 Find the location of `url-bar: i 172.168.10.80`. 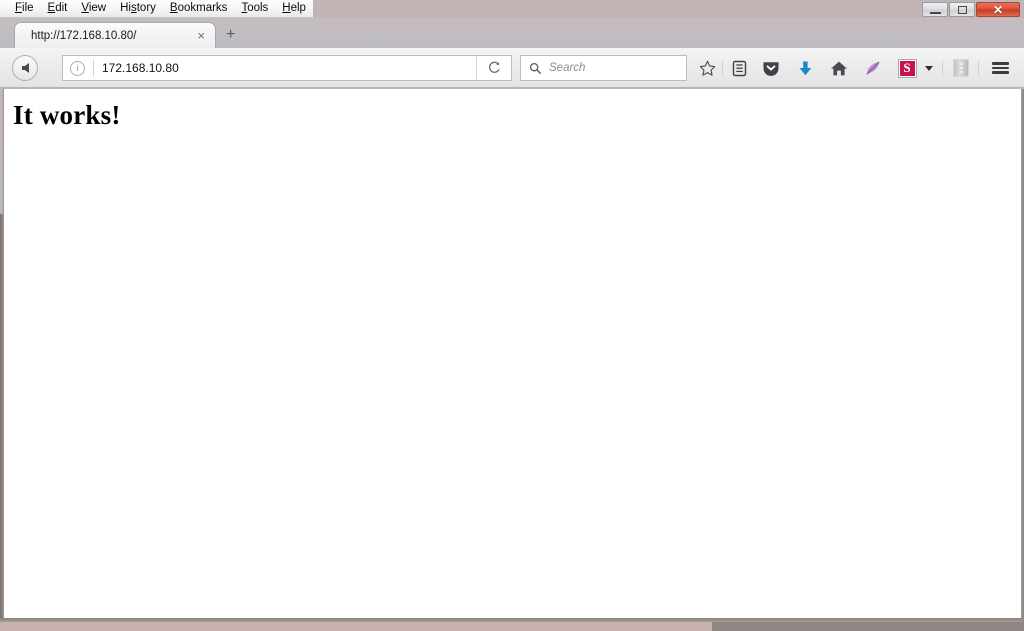

url-bar: i 172.168.10.80 is located at coordinates (287, 68).